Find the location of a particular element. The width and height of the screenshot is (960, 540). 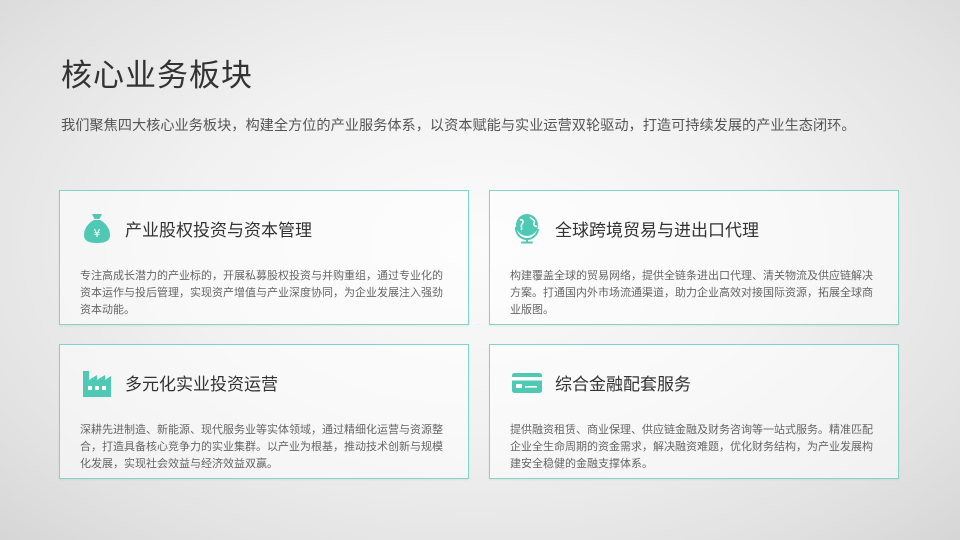

globe-icon is located at coordinates (527, 228).